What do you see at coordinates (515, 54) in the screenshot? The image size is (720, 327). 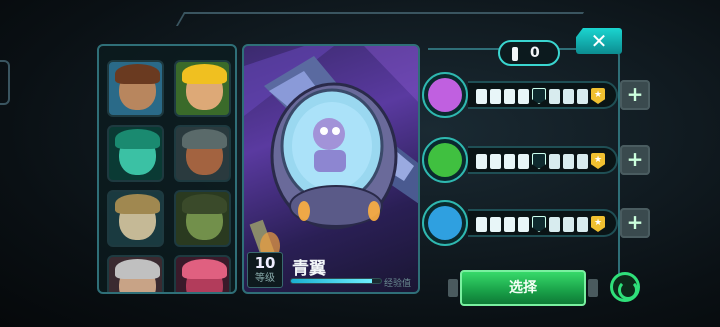 I see `counter-bar-icon` at bounding box center [515, 54].